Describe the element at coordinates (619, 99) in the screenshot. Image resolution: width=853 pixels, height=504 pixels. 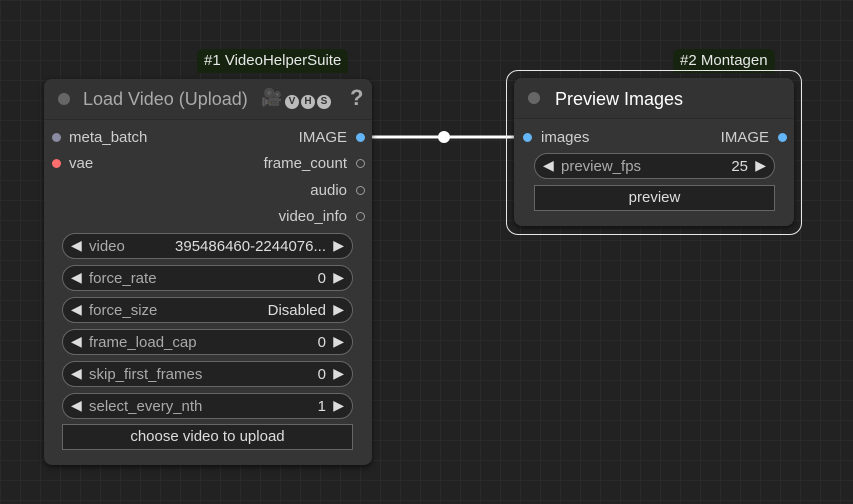
I see `node2-title: Preview Images` at that location.